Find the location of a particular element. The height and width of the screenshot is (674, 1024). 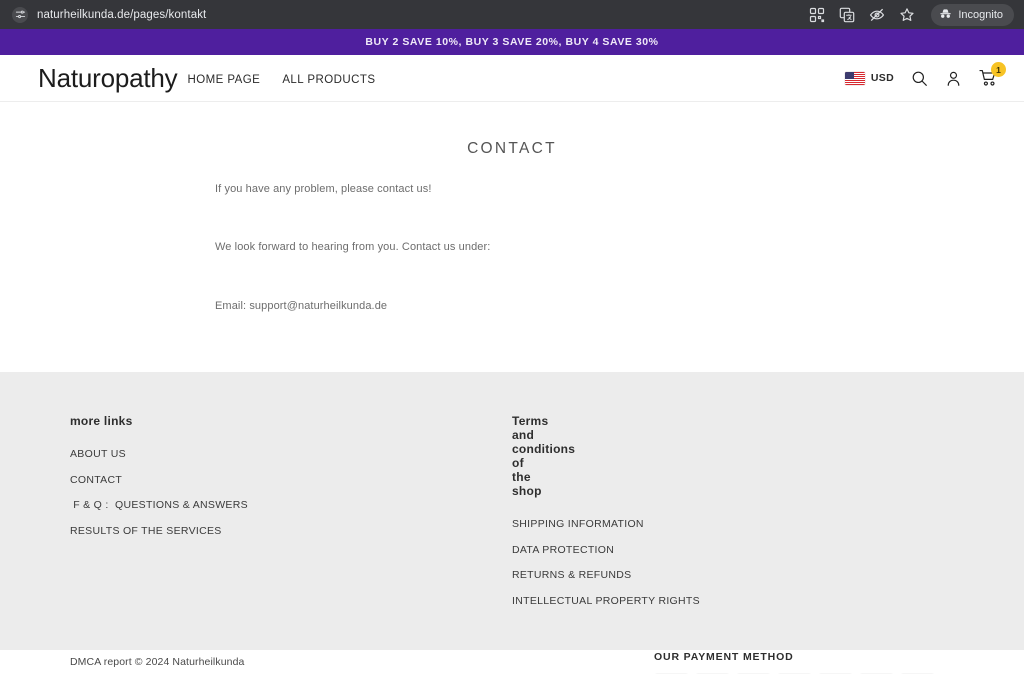

page-title: CONTACT is located at coordinates (512, 148).